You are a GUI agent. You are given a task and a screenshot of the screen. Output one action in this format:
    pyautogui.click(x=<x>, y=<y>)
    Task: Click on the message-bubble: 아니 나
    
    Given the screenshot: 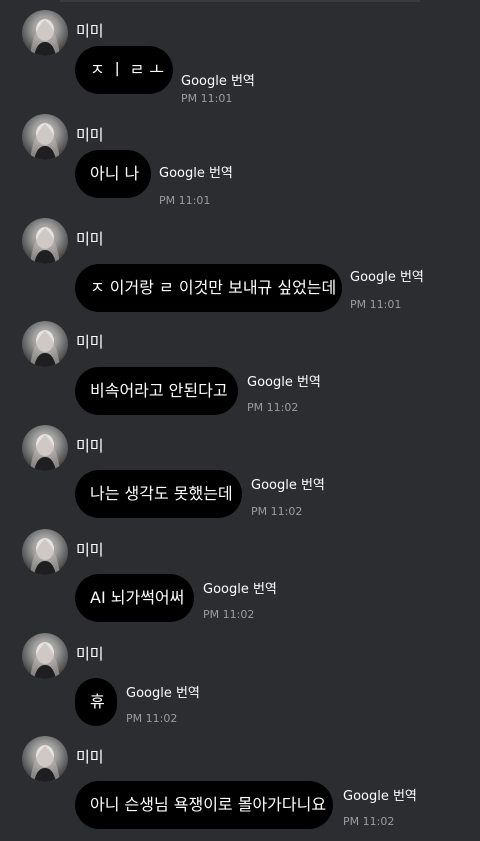 What is the action you would take?
    pyautogui.click(x=113, y=174)
    